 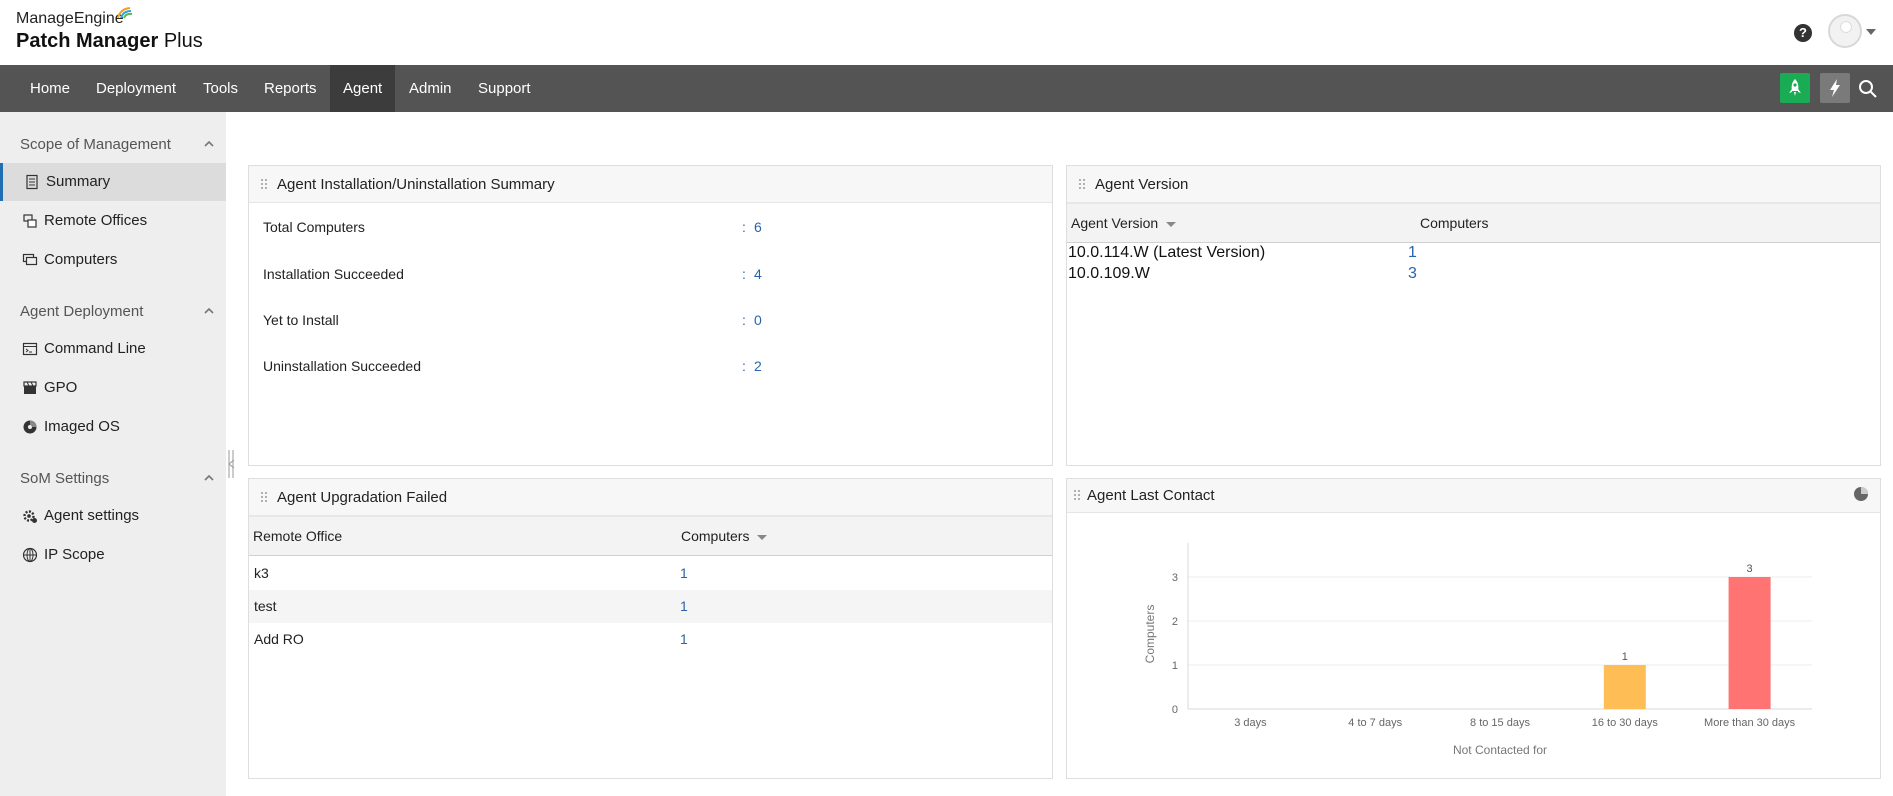 I want to click on vendor-name: ManageEngine, so click(x=70, y=18).